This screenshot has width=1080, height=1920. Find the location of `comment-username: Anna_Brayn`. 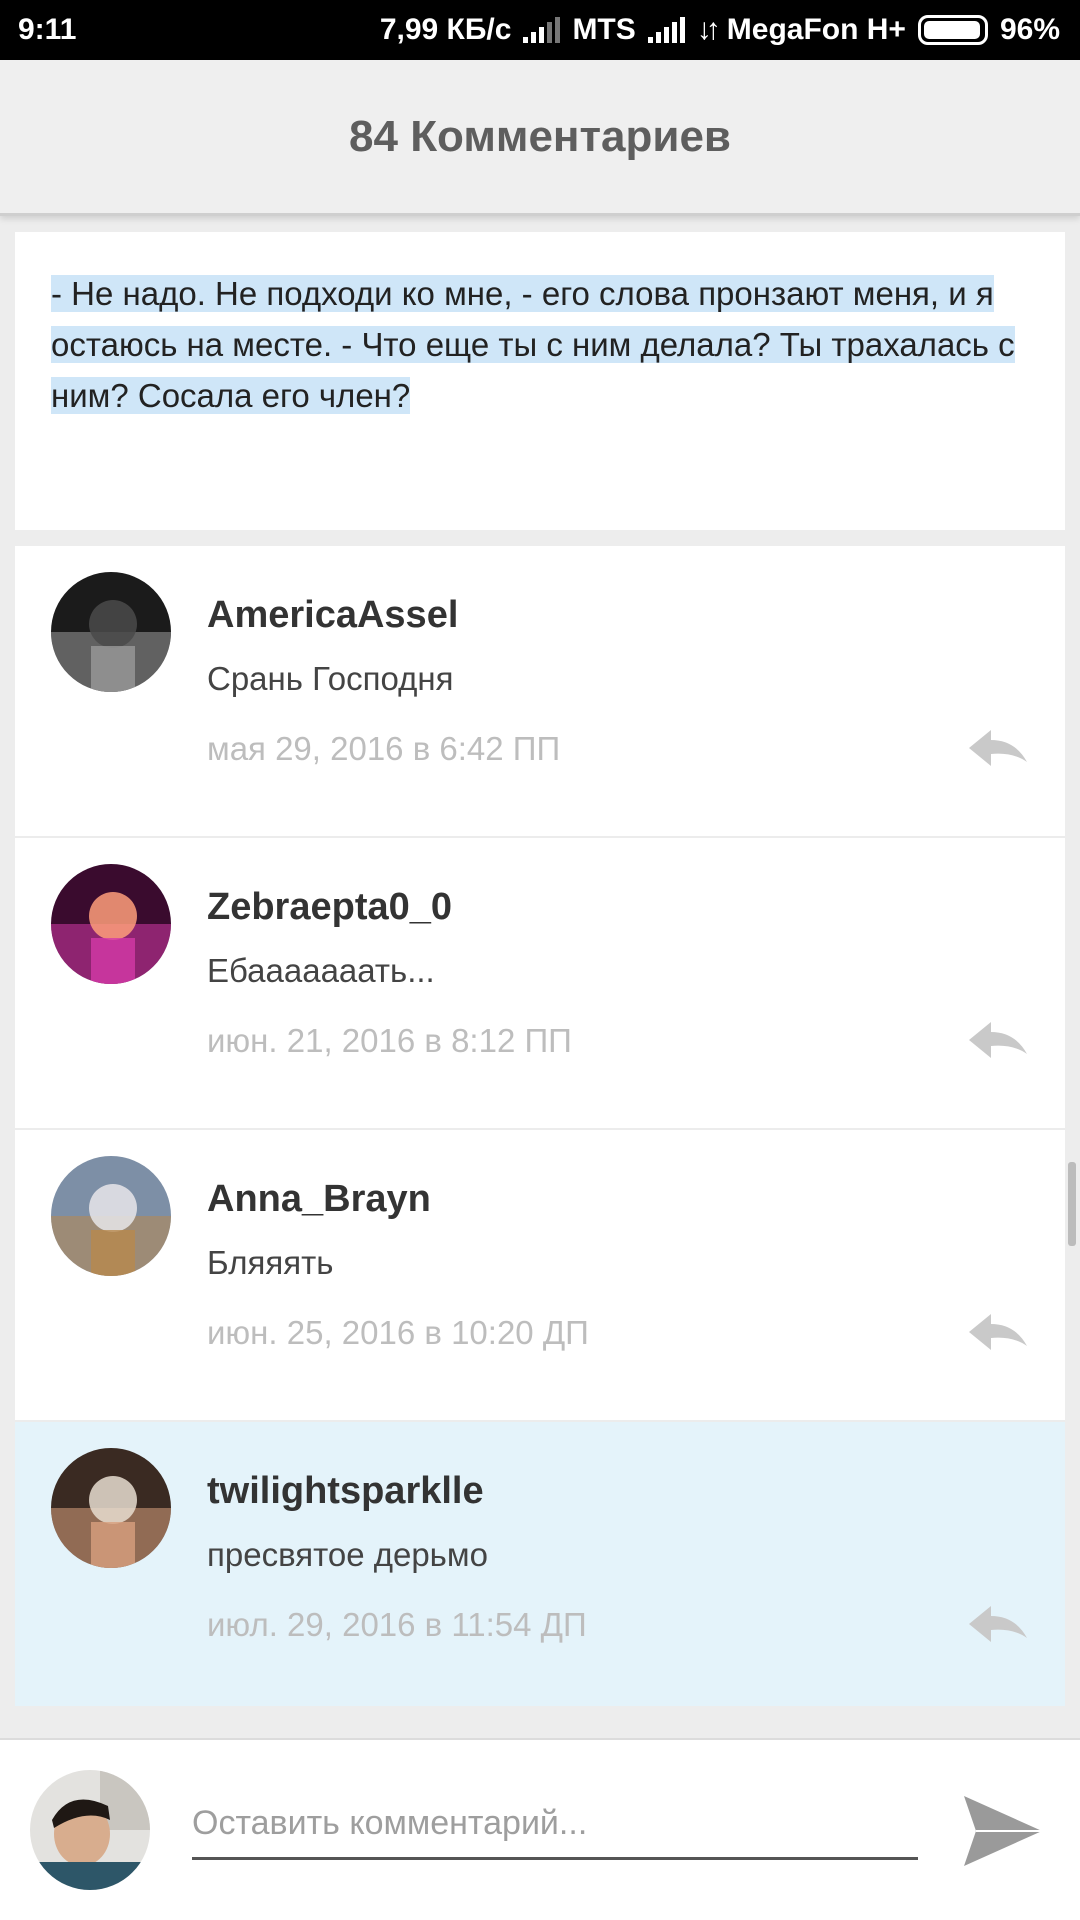

comment-username: Anna_Brayn is located at coordinates (319, 1199).